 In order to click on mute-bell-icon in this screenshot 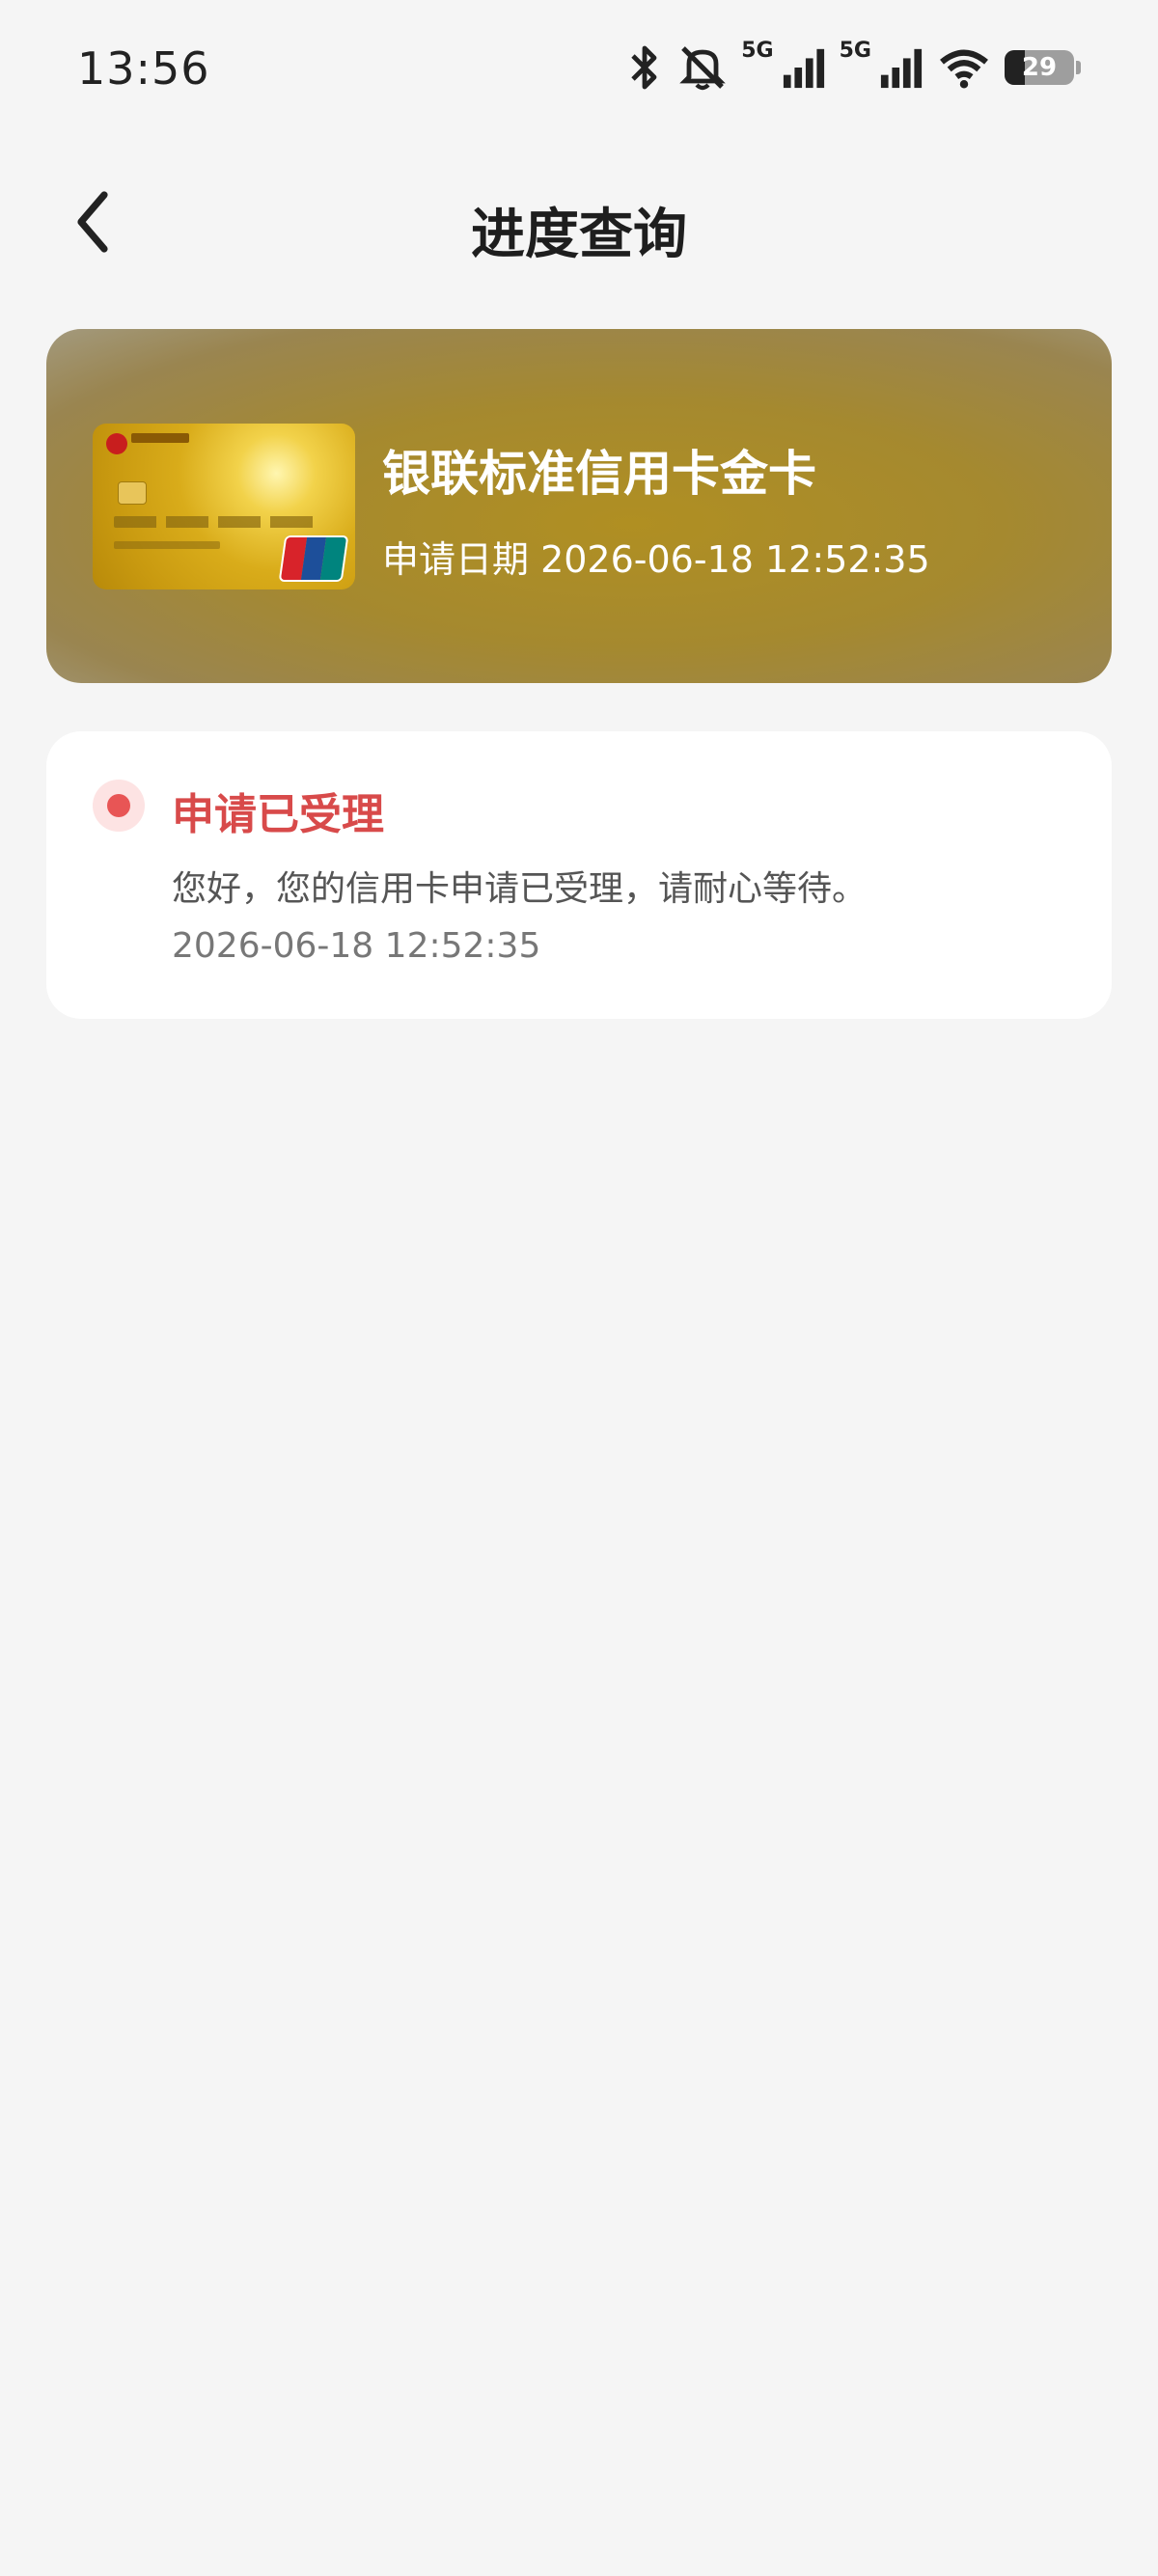, I will do `click(703, 68)`.